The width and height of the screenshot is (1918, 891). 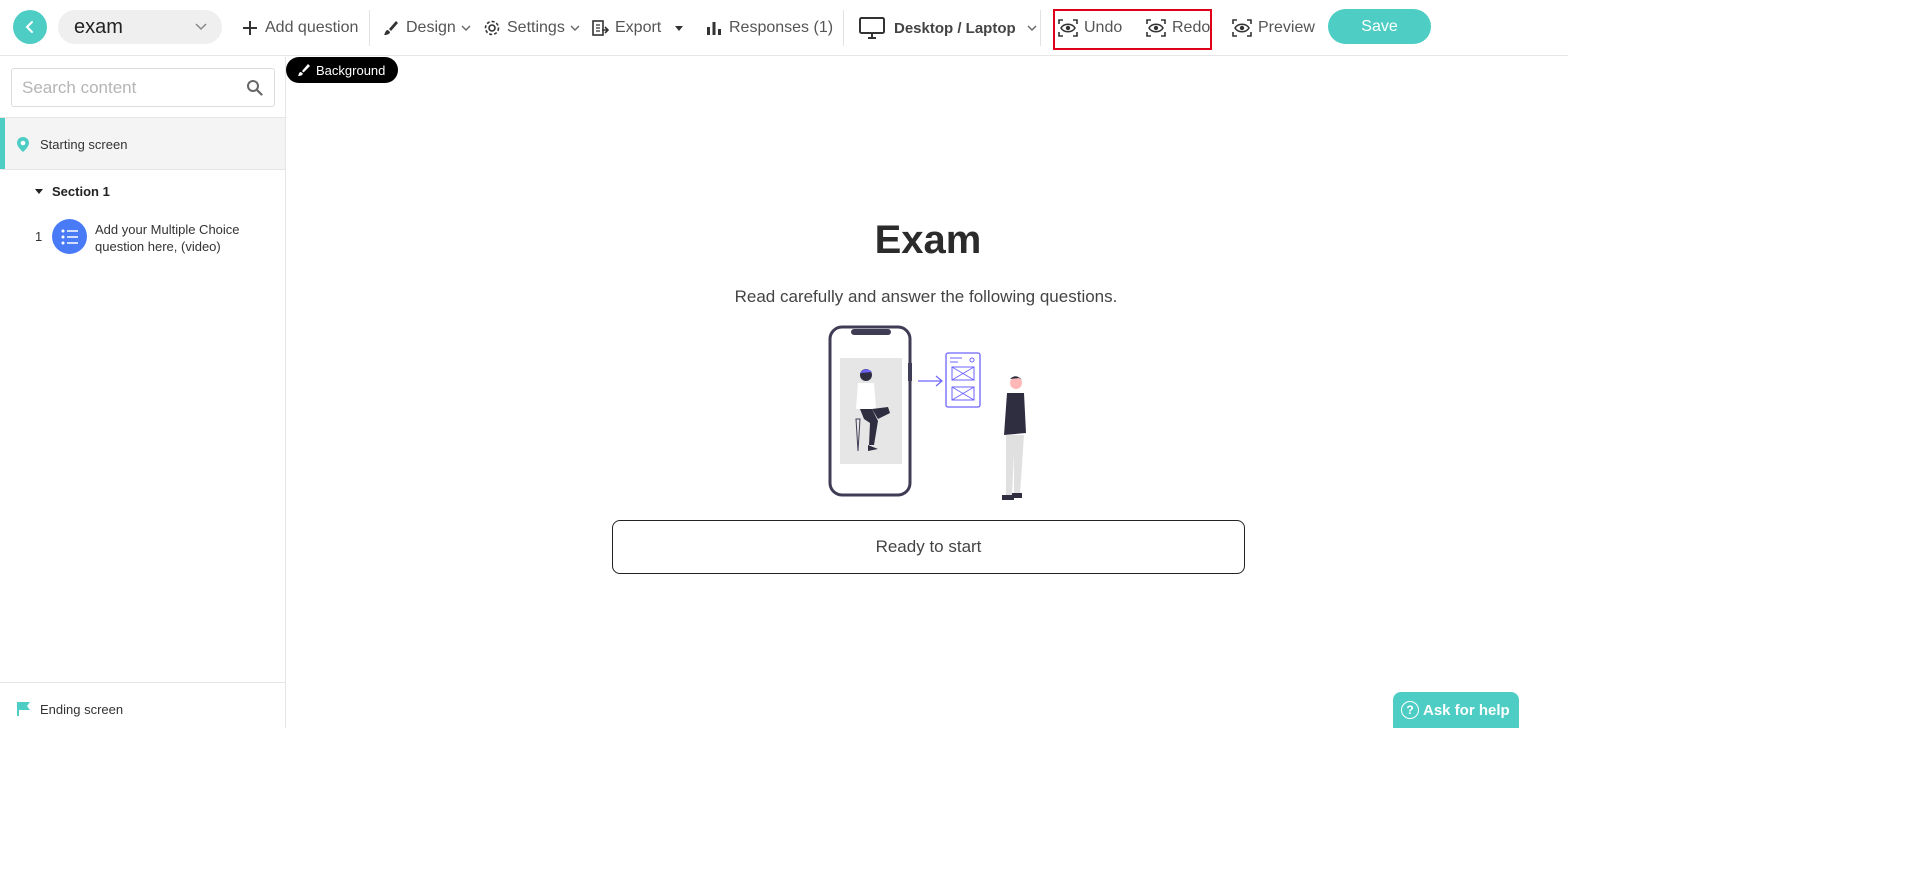 I want to click on responses-label: Responses (1), so click(x=781, y=27).